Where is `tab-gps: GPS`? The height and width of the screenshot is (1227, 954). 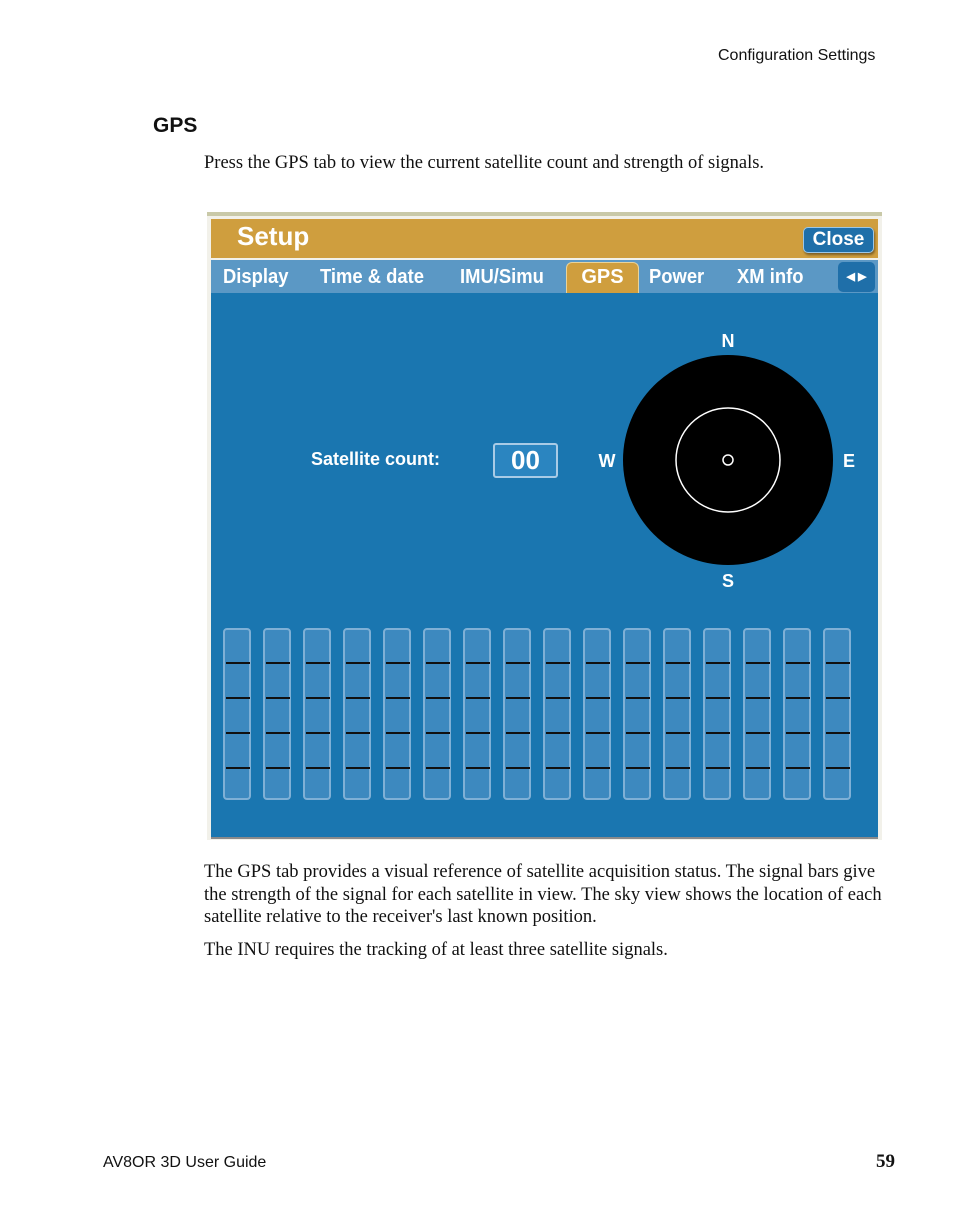 tab-gps: GPS is located at coordinates (602, 278).